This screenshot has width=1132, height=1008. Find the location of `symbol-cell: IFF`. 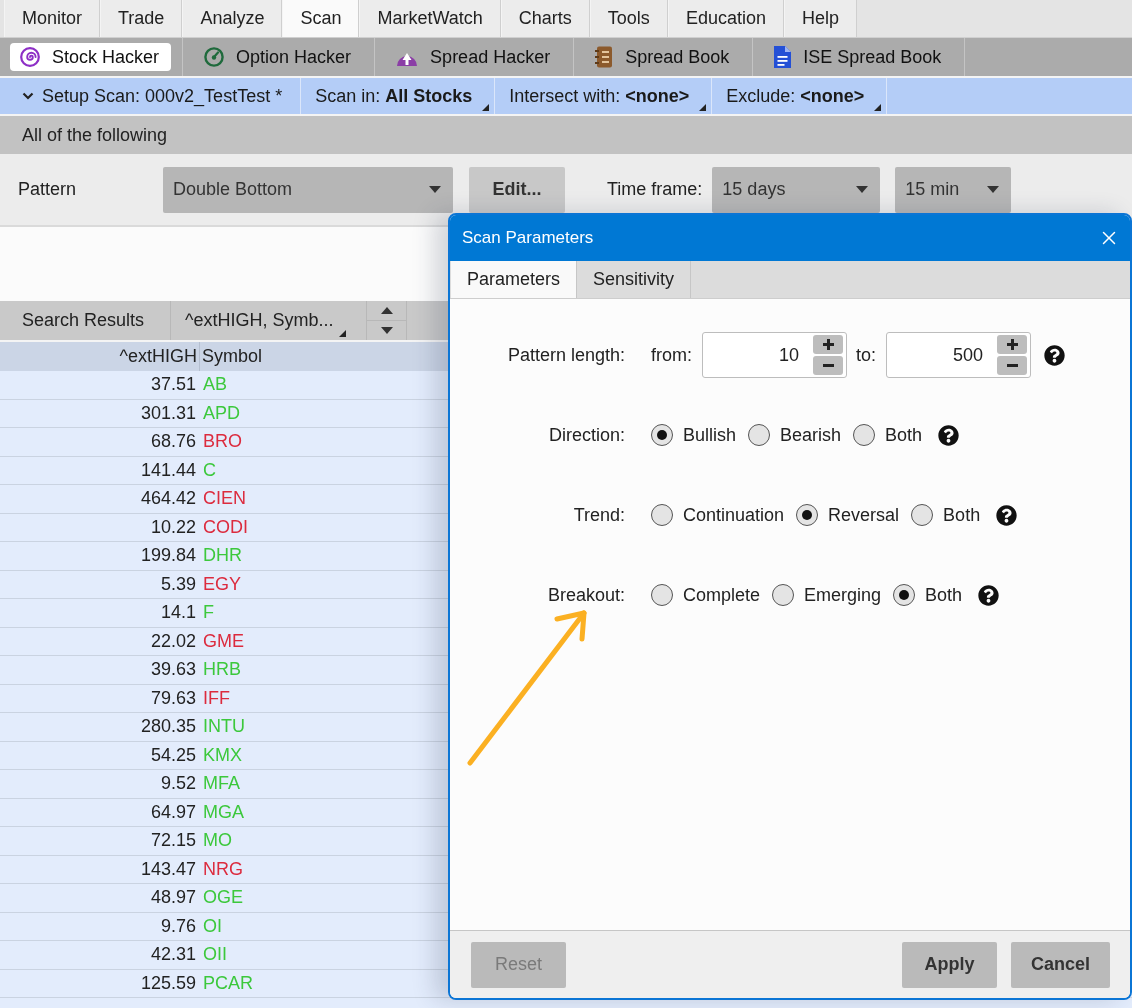

symbol-cell: IFF is located at coordinates (216, 698).